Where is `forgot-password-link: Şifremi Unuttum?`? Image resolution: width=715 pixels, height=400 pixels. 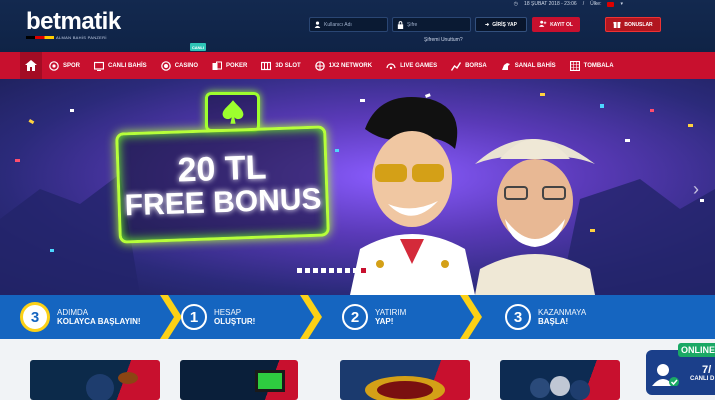
forgot-password-link: Şifremi Unuttum? is located at coordinates (443, 40).